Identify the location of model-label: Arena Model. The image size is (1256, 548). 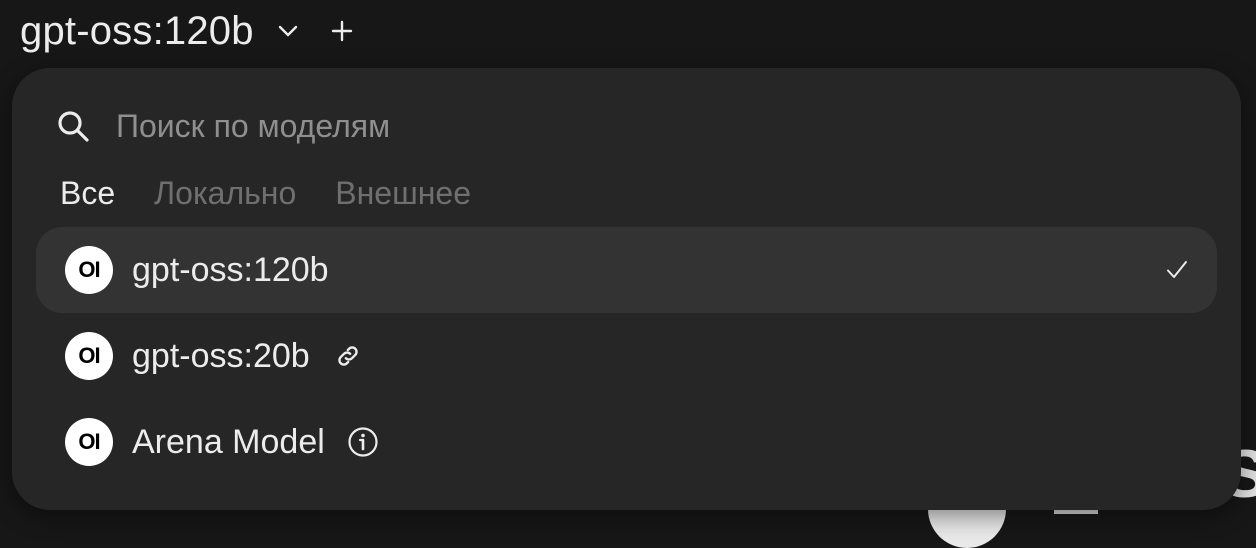
(228, 441).